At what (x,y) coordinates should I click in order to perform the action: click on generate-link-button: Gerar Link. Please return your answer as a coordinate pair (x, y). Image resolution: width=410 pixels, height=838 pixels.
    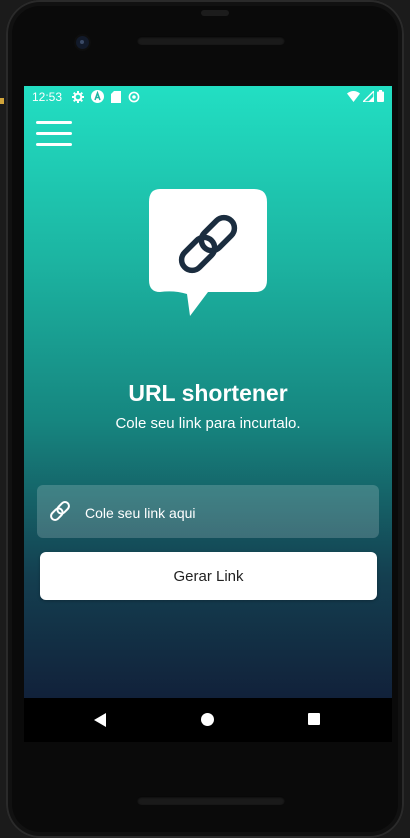
    Looking at the image, I should click on (208, 576).